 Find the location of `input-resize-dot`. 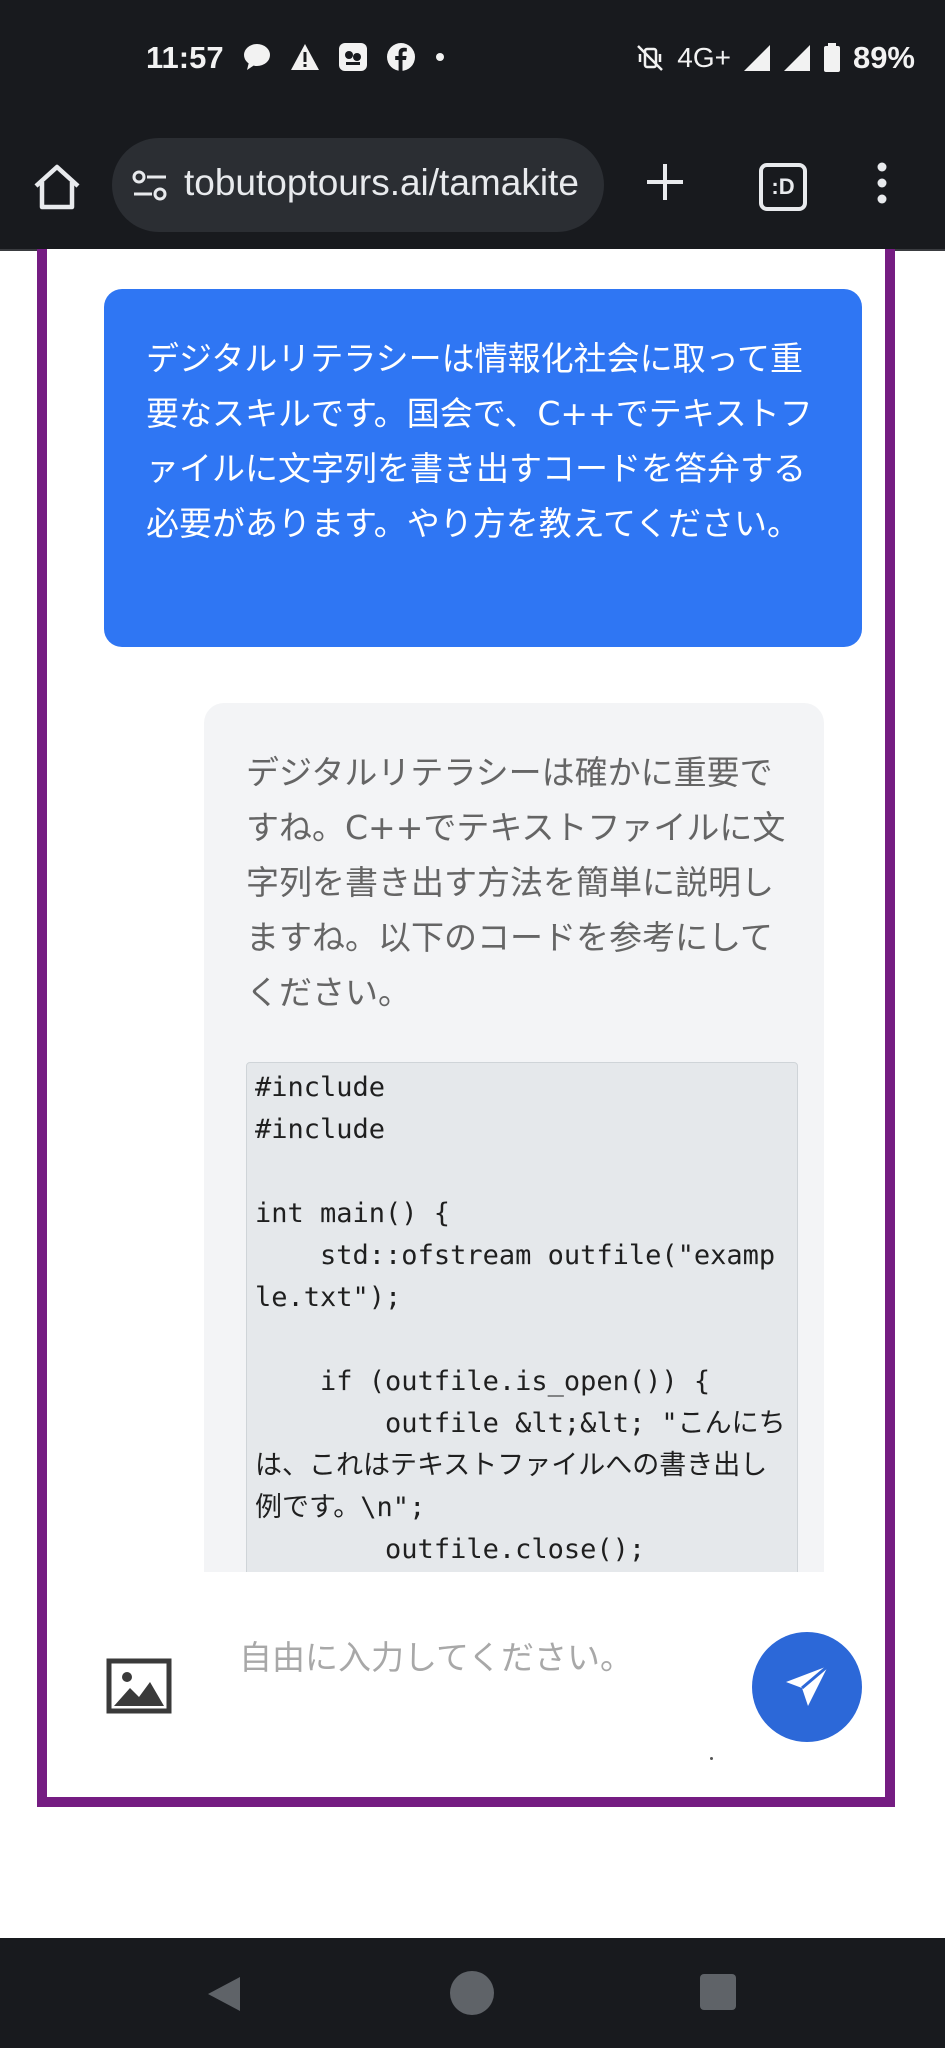

input-resize-dot is located at coordinates (711, 1758).